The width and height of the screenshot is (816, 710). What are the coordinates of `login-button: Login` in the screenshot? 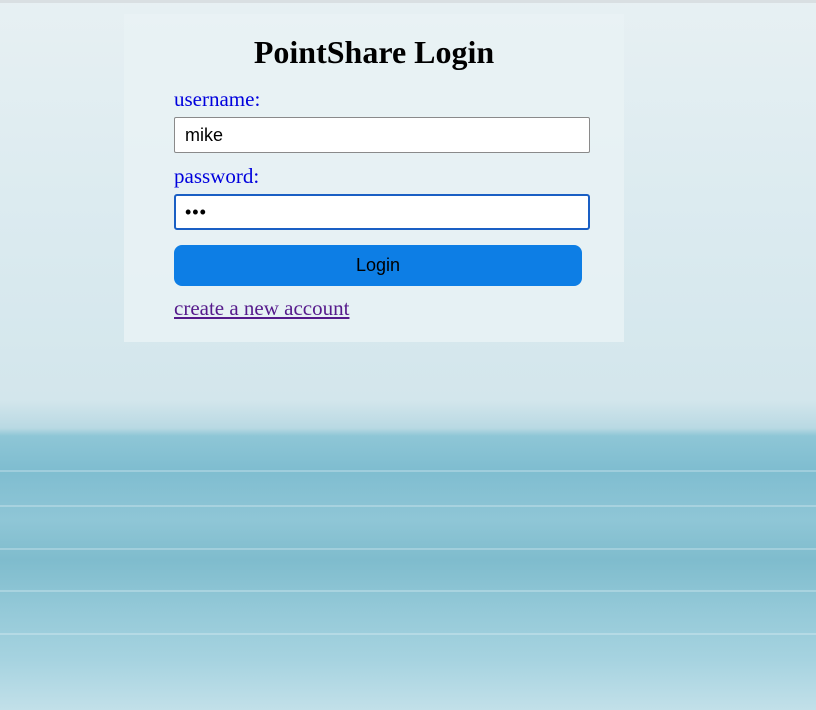 It's located at (378, 265).